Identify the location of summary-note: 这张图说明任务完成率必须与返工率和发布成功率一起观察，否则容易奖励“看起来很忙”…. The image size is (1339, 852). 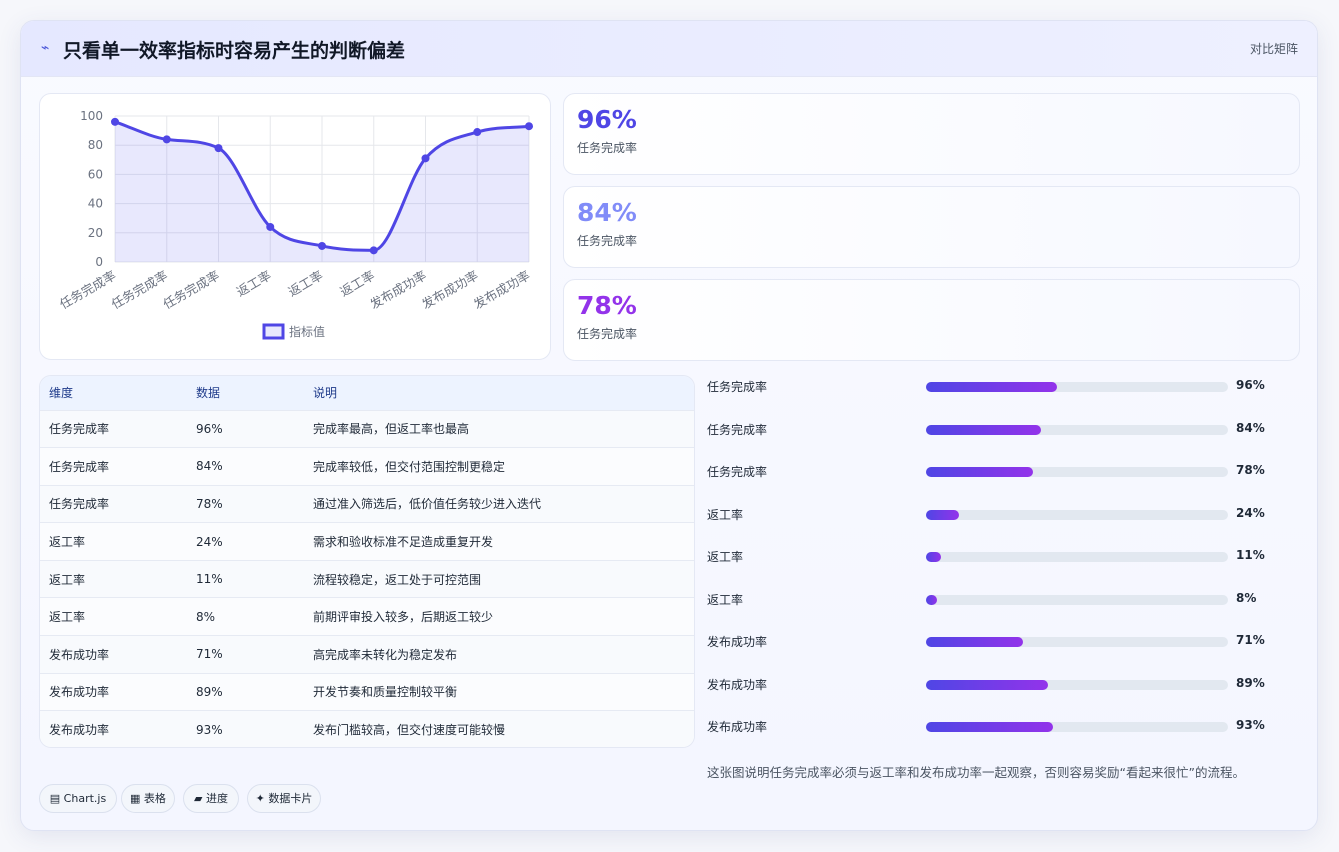
(976, 772).